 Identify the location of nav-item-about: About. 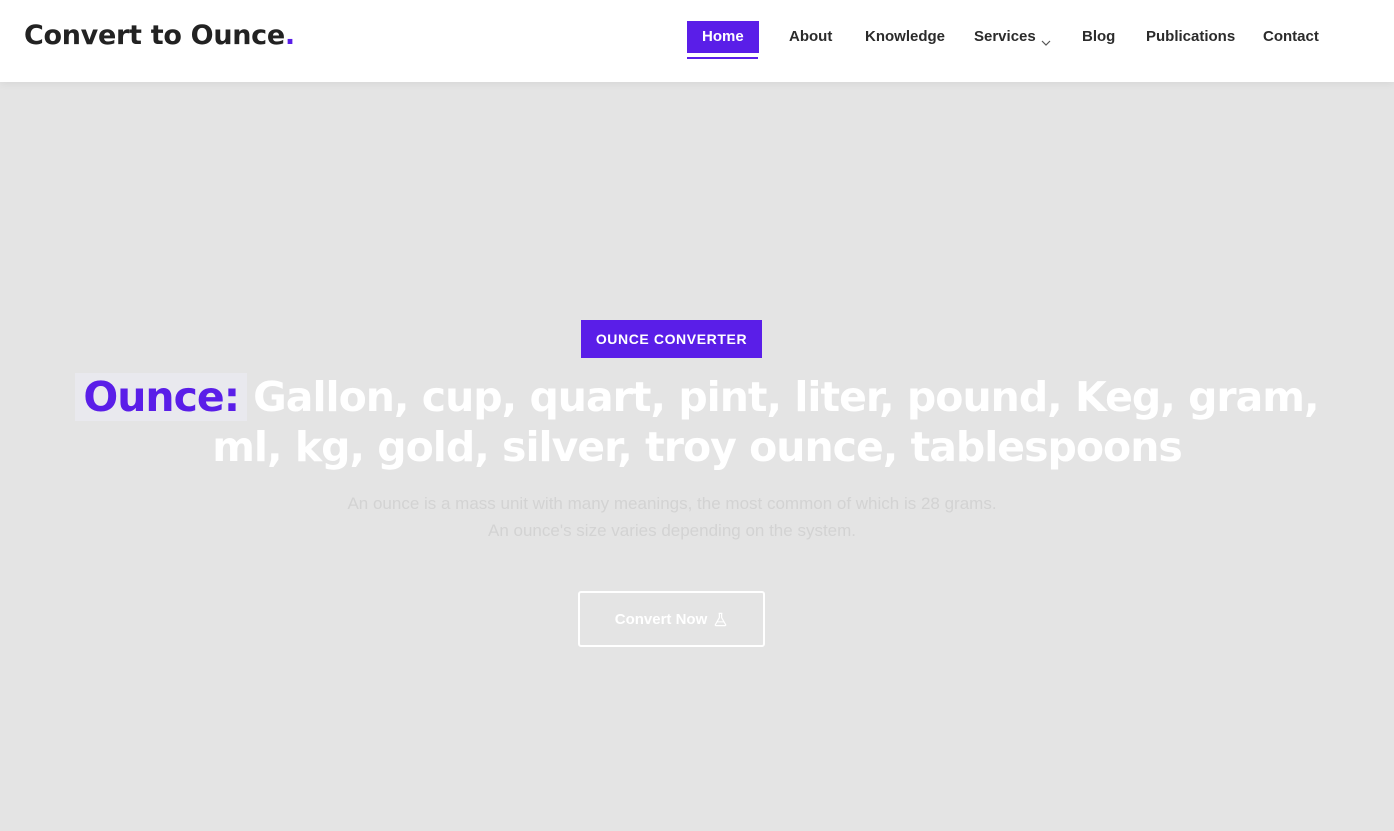
(810, 37).